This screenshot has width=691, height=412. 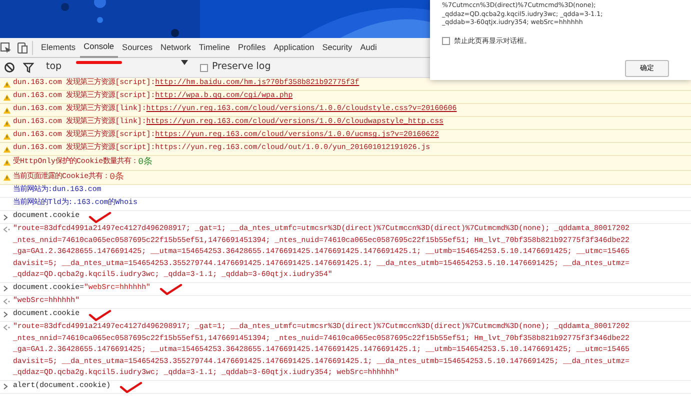 I want to click on tab: Network, so click(x=175, y=48).